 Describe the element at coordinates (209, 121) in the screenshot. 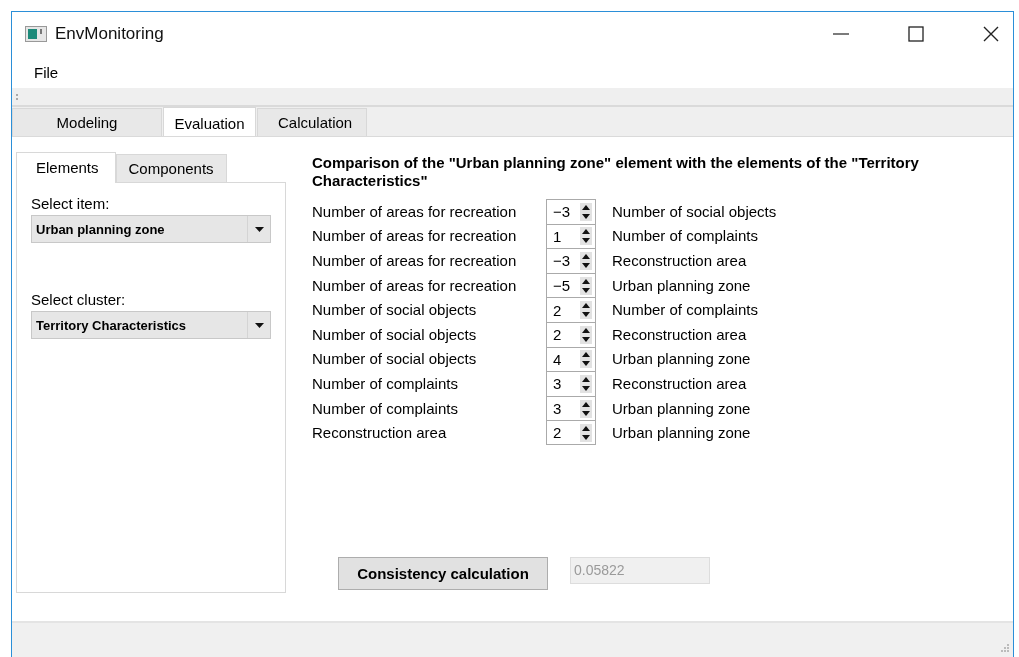

I see `tab: Evaluation` at that location.